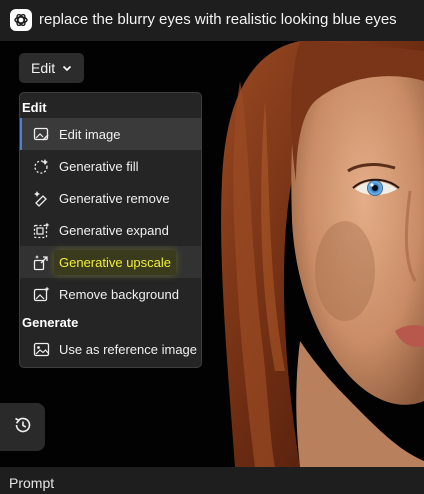 This screenshot has width=424, height=494. I want to click on menu-item-label: Generative upscale, so click(115, 262).